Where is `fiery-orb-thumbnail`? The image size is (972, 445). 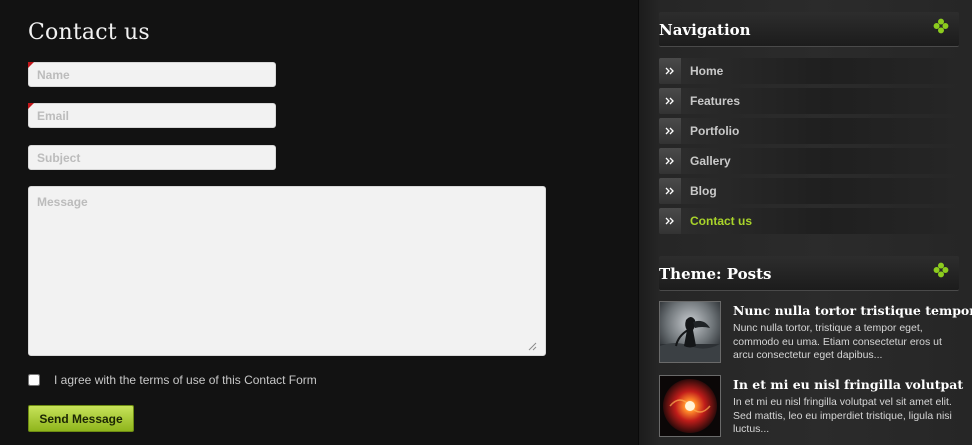 fiery-orb-thumbnail is located at coordinates (690, 406).